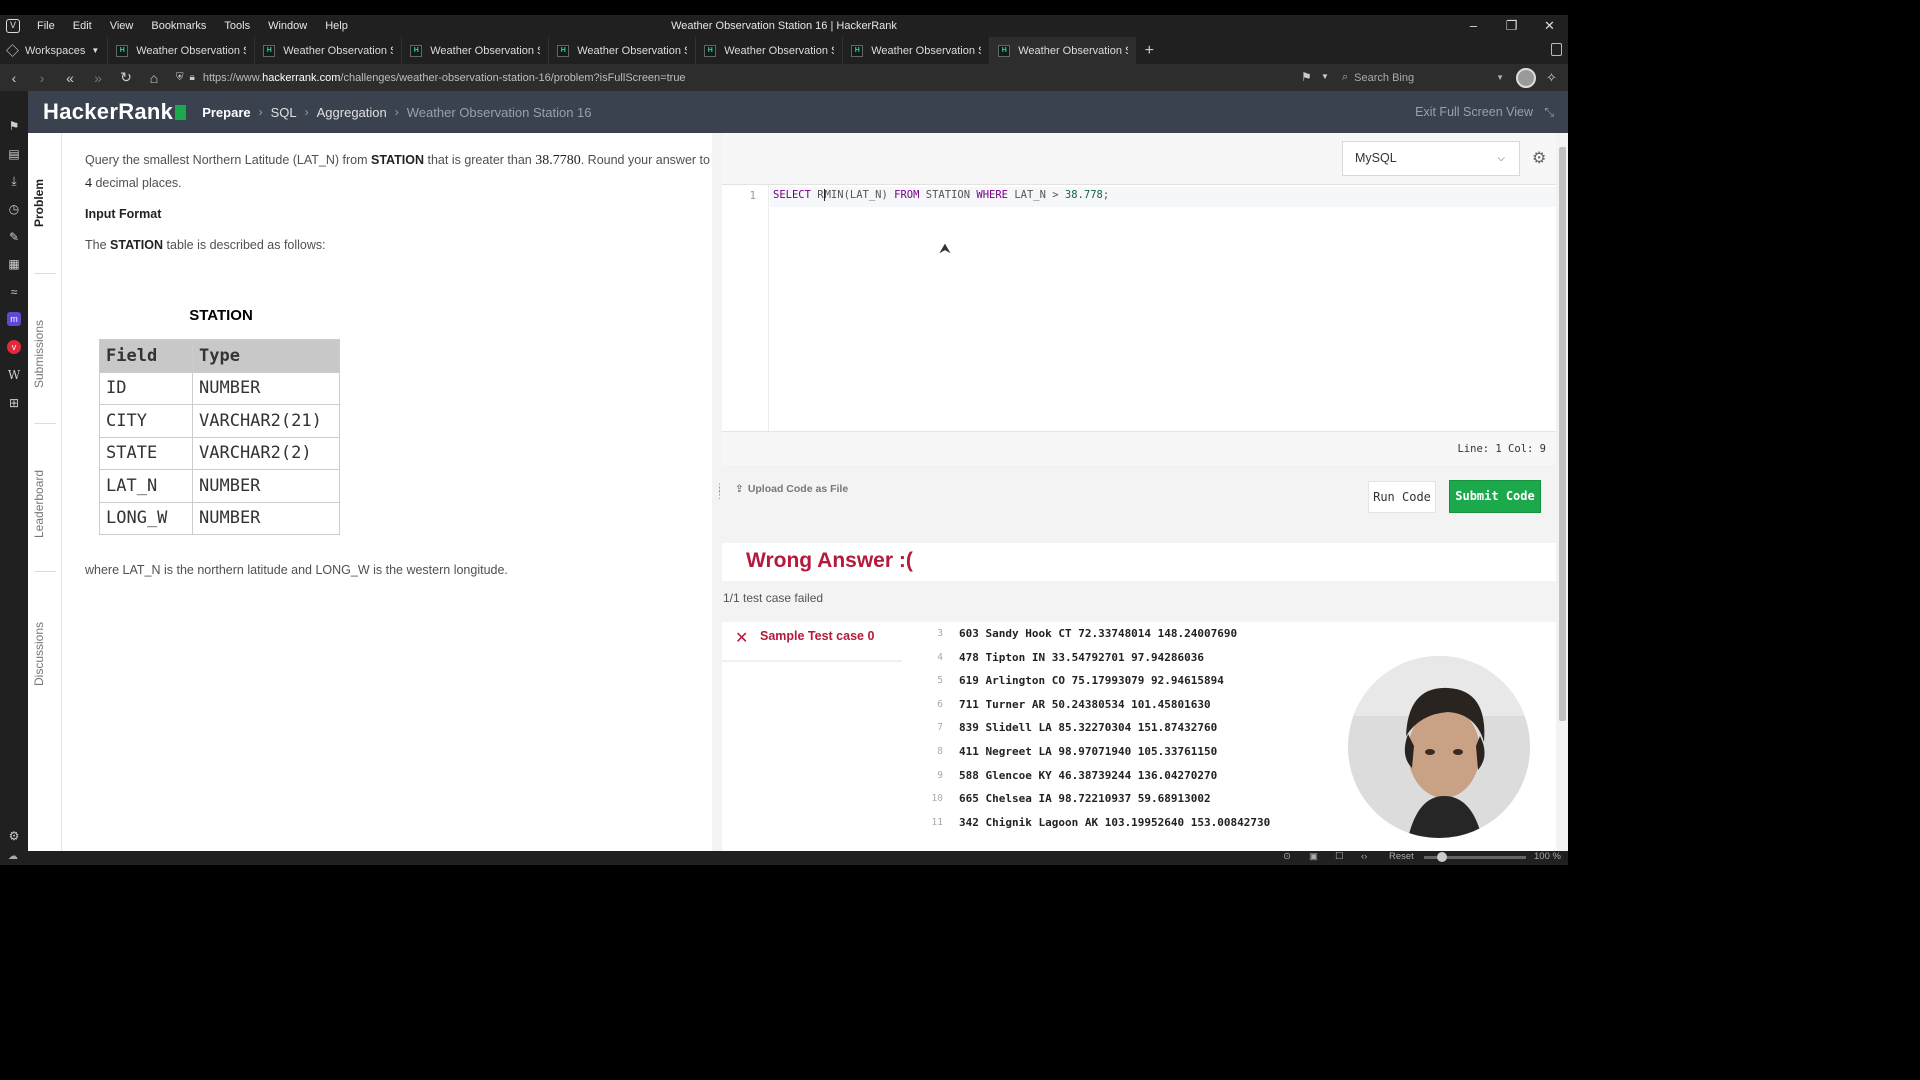 This screenshot has height=1080, width=1920. I want to click on restore-icon: ❐, so click(1511, 26).